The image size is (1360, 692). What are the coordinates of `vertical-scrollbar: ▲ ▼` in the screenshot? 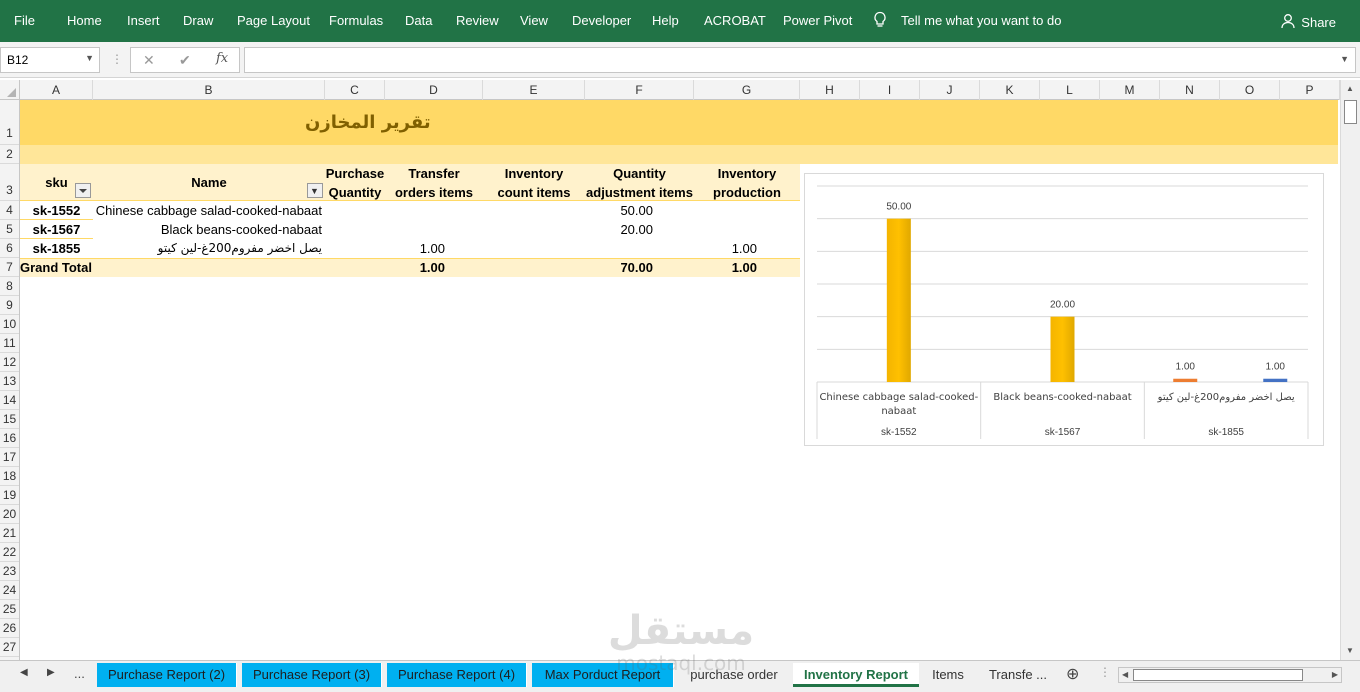 It's located at (1350, 370).